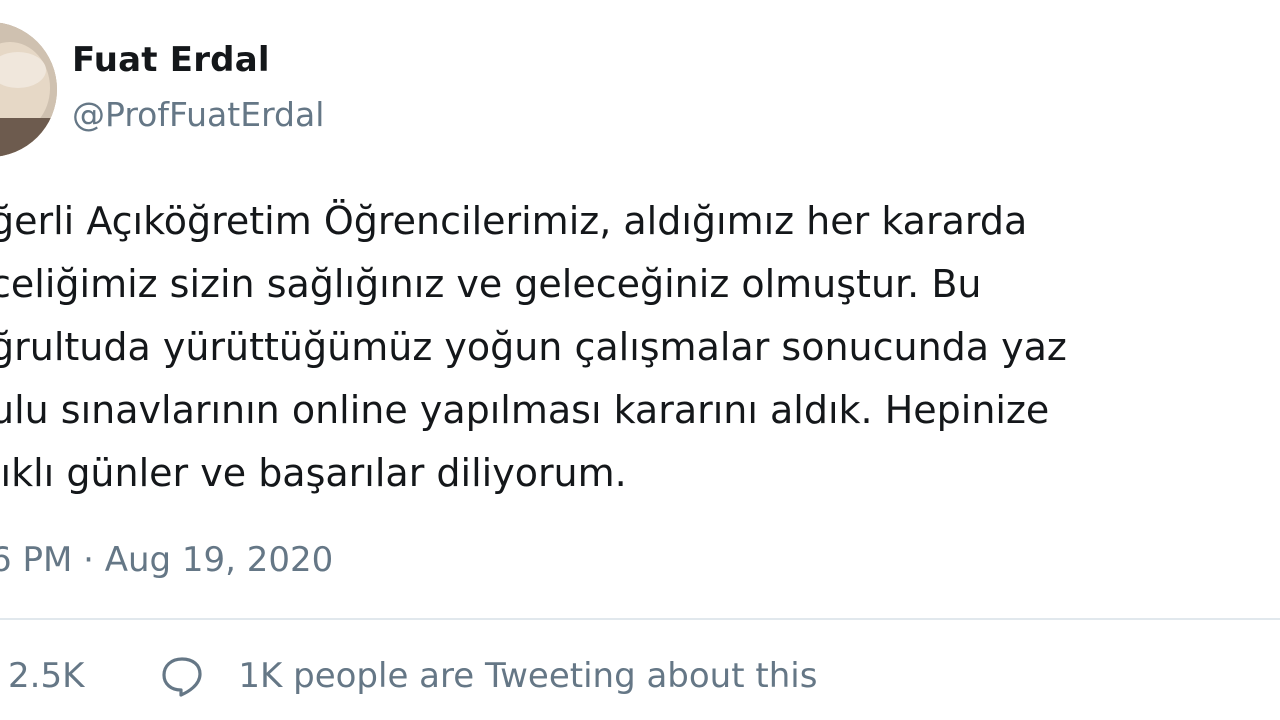 The height and width of the screenshot is (720, 1280). Describe the element at coordinates (46, 676) in the screenshot. I see `like-count: 2.5K` at that location.